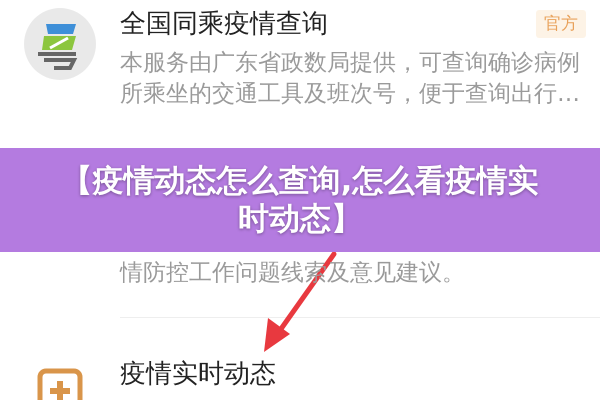  I want to click on service-title: 疫情实时动态, so click(198, 374).